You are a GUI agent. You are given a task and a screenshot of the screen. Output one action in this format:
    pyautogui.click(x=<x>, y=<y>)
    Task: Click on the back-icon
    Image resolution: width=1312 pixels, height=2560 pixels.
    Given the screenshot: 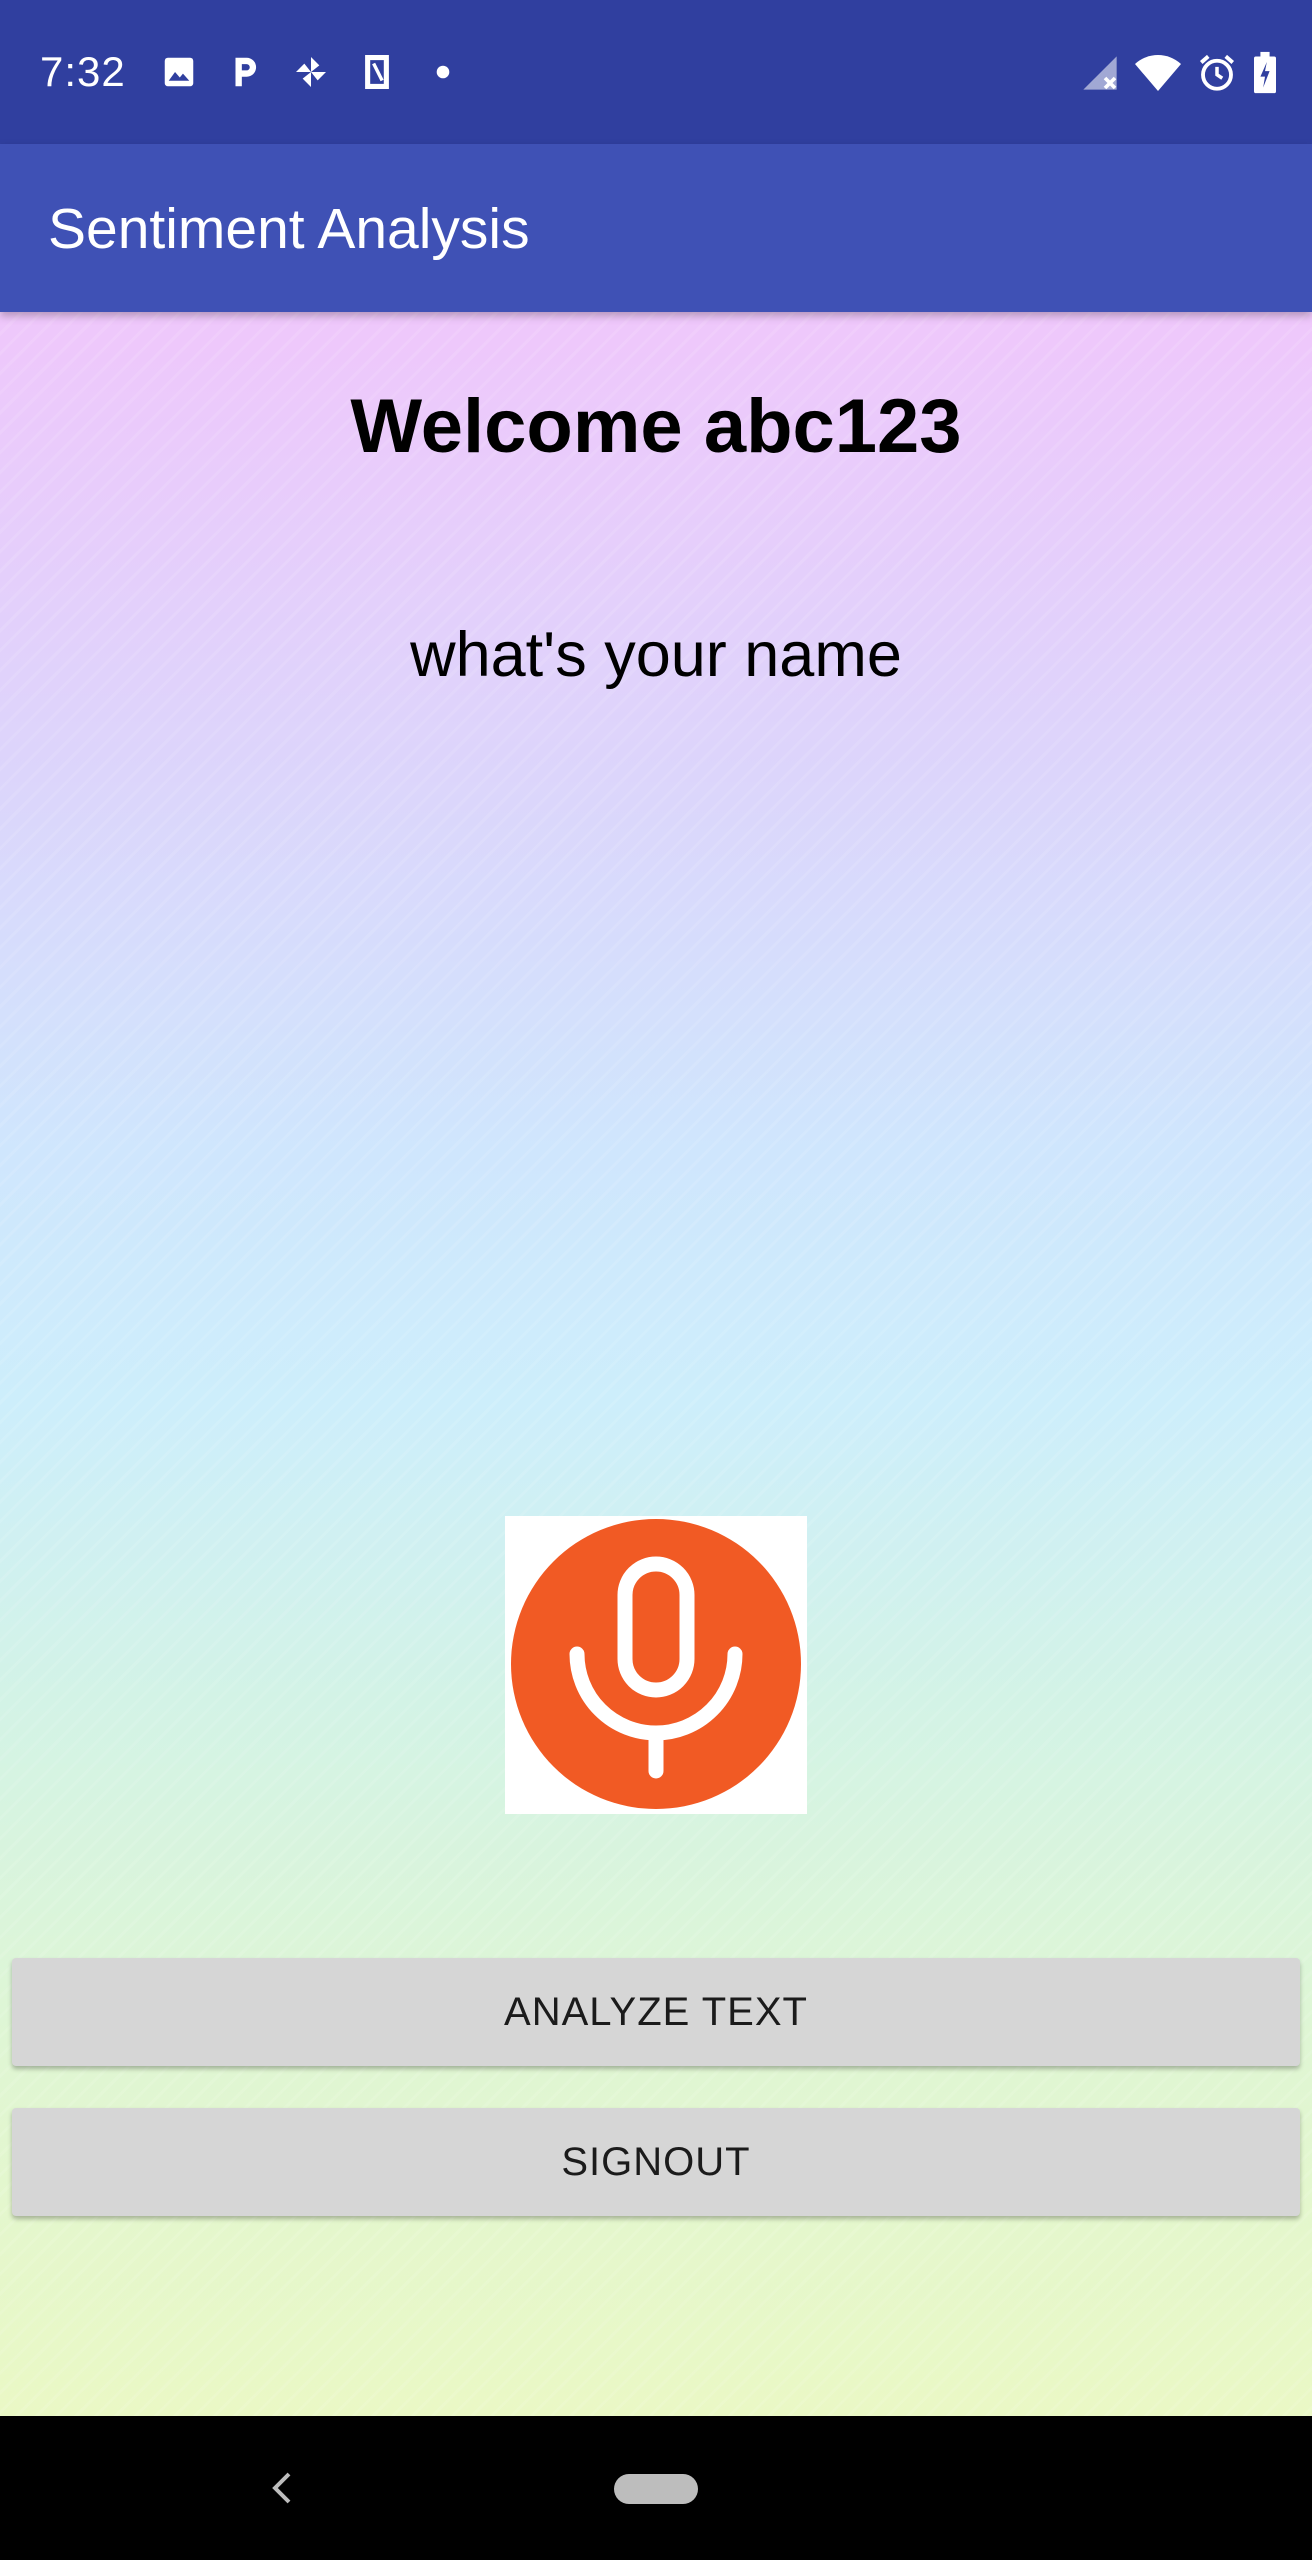 What is the action you would take?
    pyautogui.click(x=281, y=2488)
    